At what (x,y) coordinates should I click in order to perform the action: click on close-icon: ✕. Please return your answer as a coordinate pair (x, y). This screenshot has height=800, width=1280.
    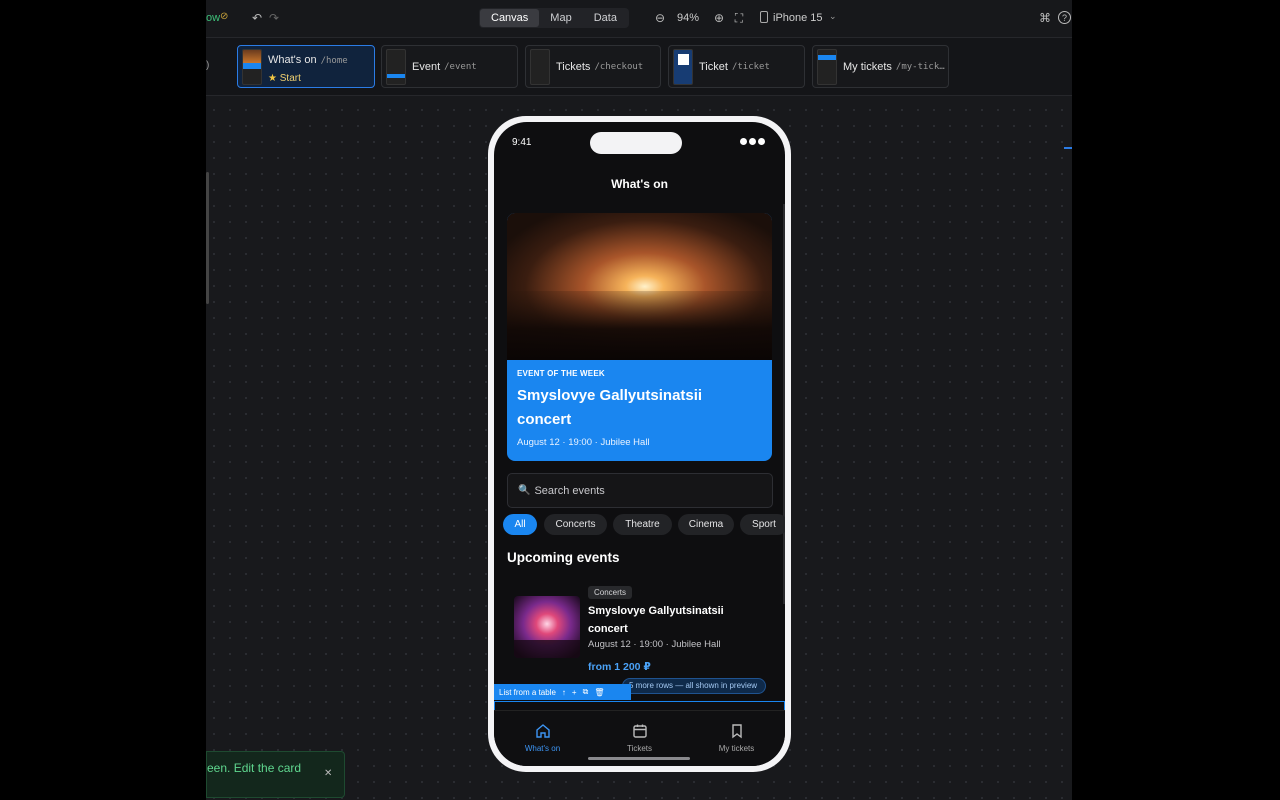
    Looking at the image, I should click on (328, 773).